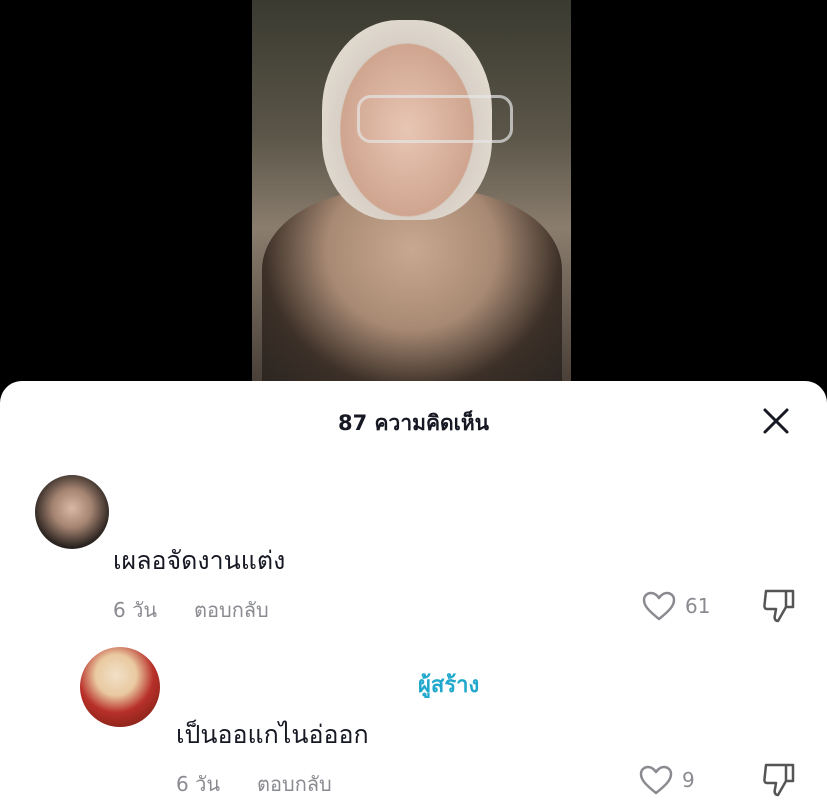 The image size is (827, 810). I want to click on comments-count-title: 87 ความคิดเห็น, so click(413, 423).